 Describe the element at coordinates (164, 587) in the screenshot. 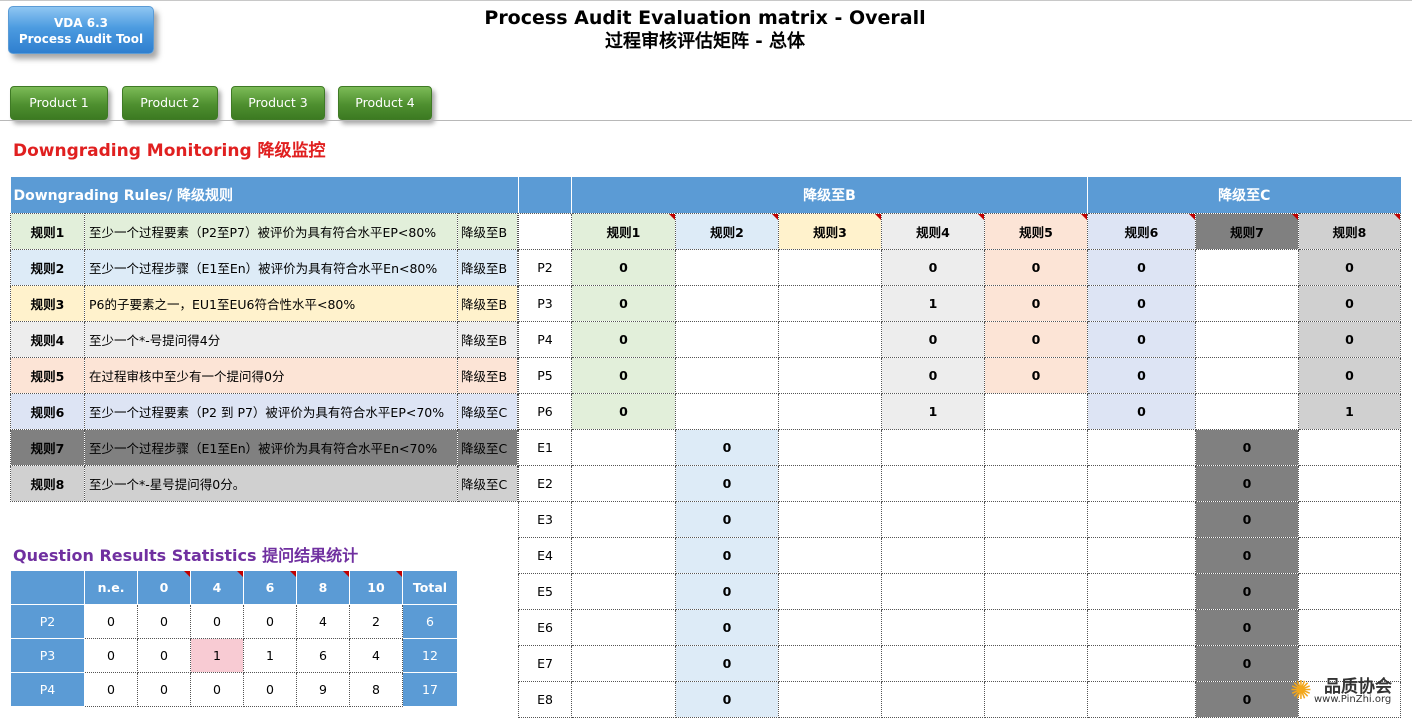

I see `stats-column-header: 0` at that location.